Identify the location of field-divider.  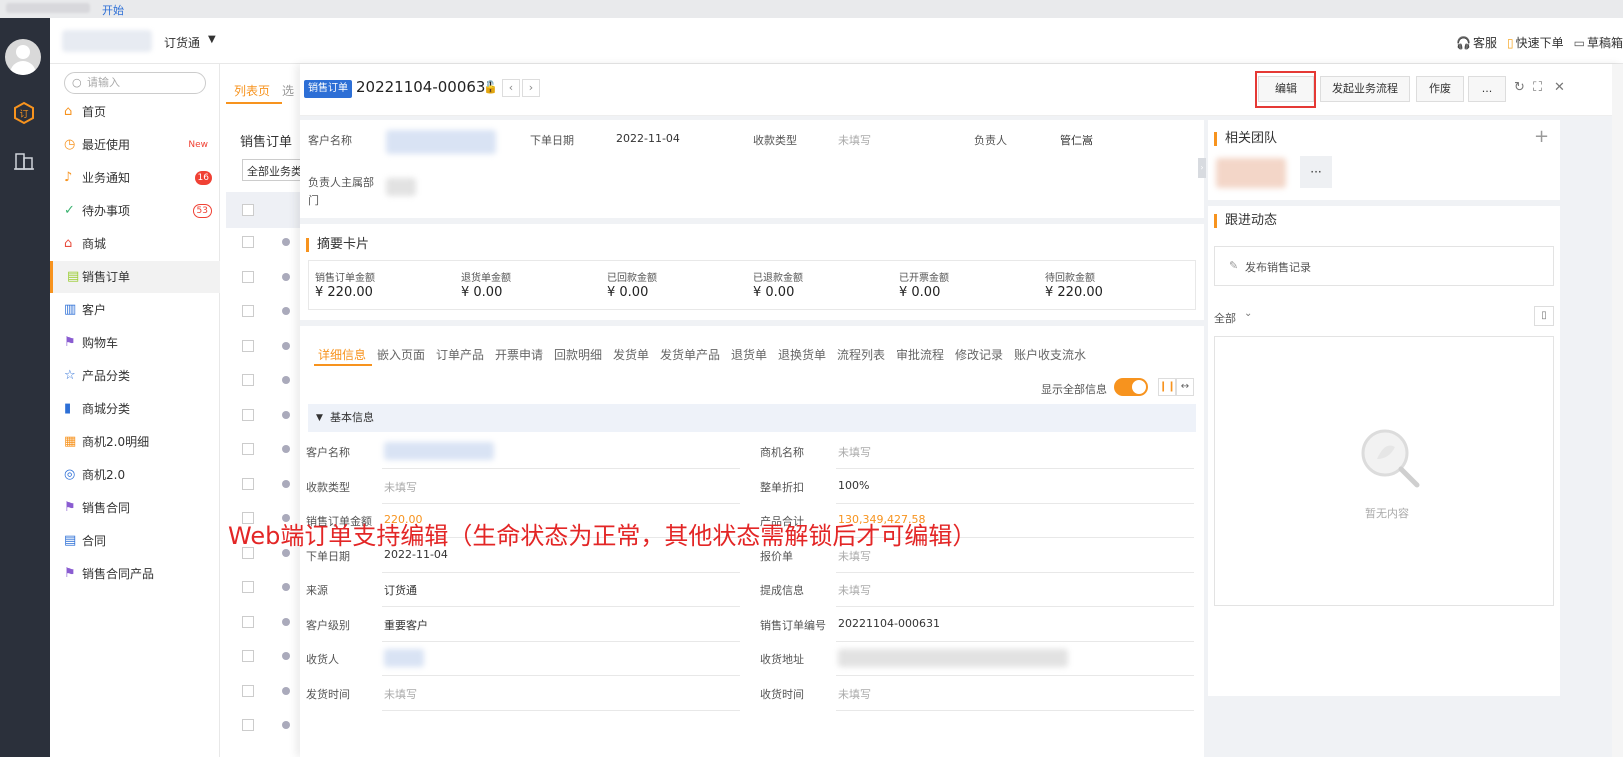
(1015, 572).